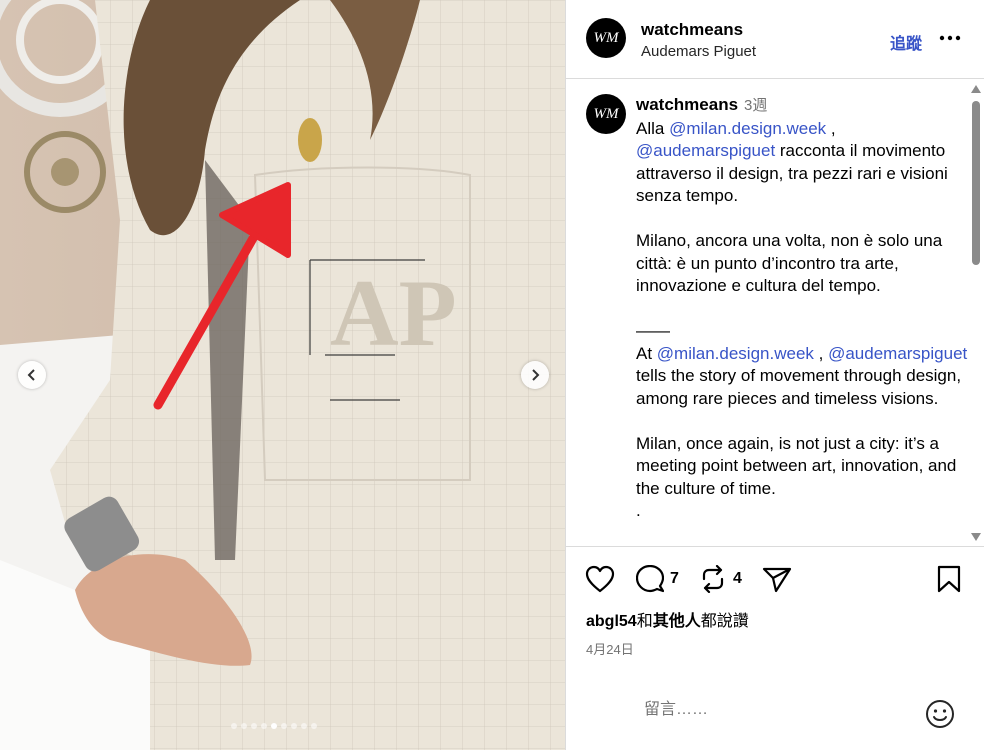  Describe the element at coordinates (755, 105) in the screenshot. I see `caption-time: 3週` at that location.